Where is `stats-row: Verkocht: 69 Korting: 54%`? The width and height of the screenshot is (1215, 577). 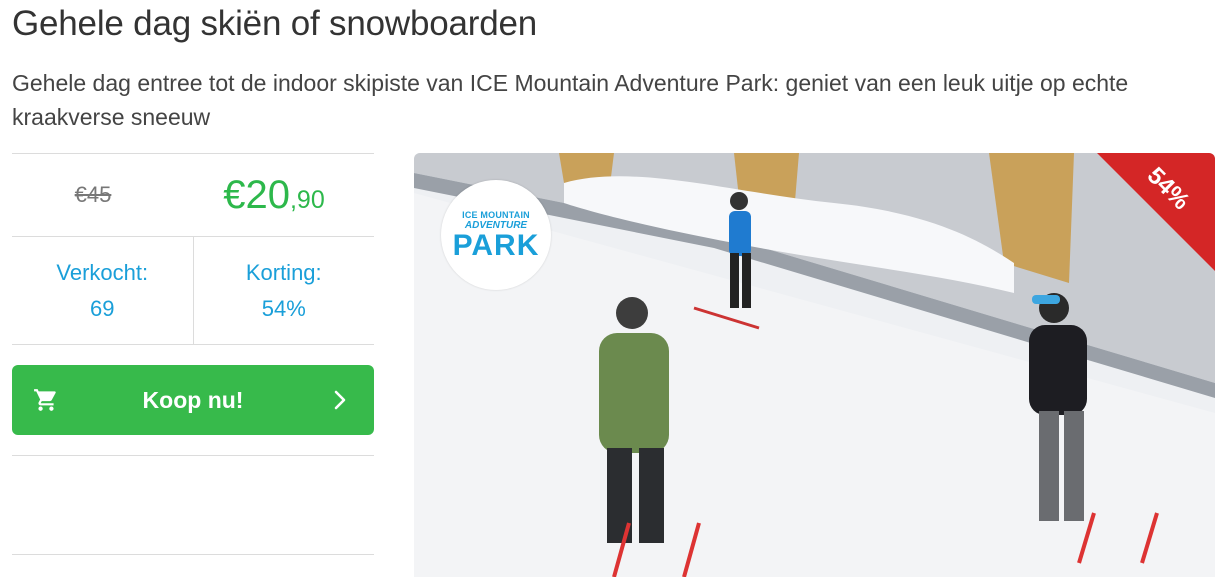 stats-row: Verkocht: 69 Korting: 54% is located at coordinates (193, 290).